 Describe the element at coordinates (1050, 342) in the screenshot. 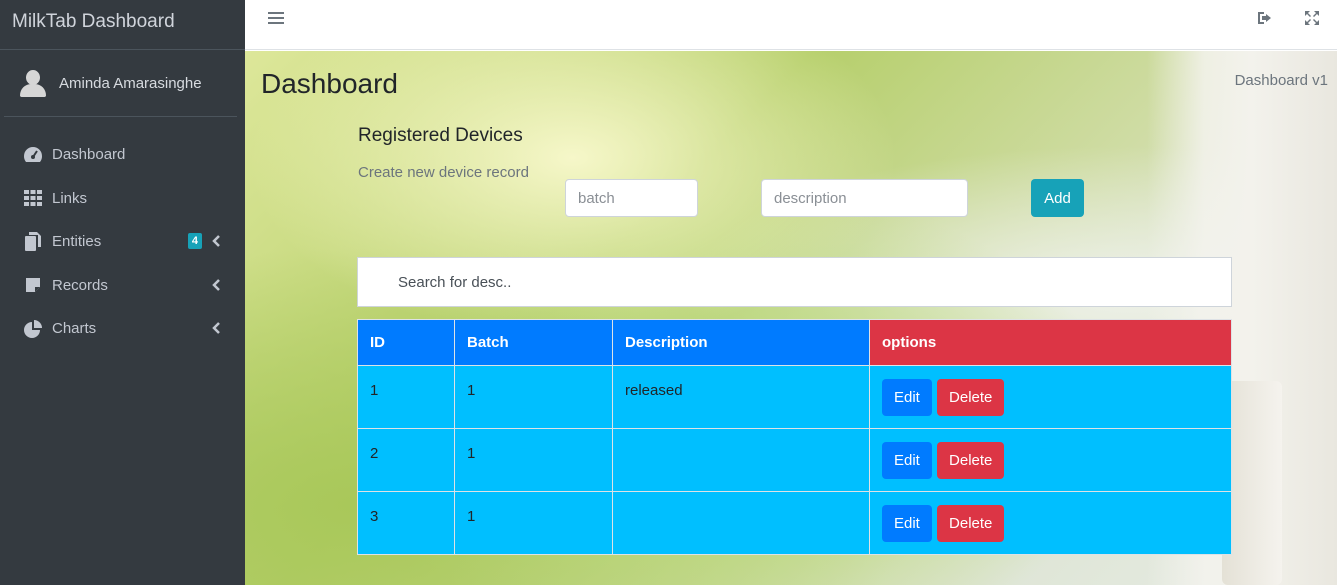

I see `column-header-options: options` at that location.